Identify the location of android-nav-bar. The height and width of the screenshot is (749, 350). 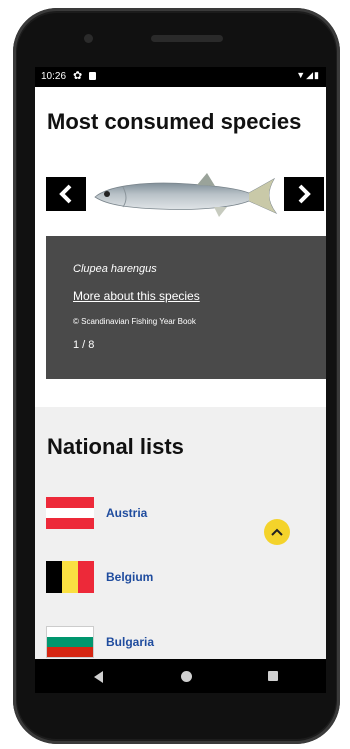
(180, 676).